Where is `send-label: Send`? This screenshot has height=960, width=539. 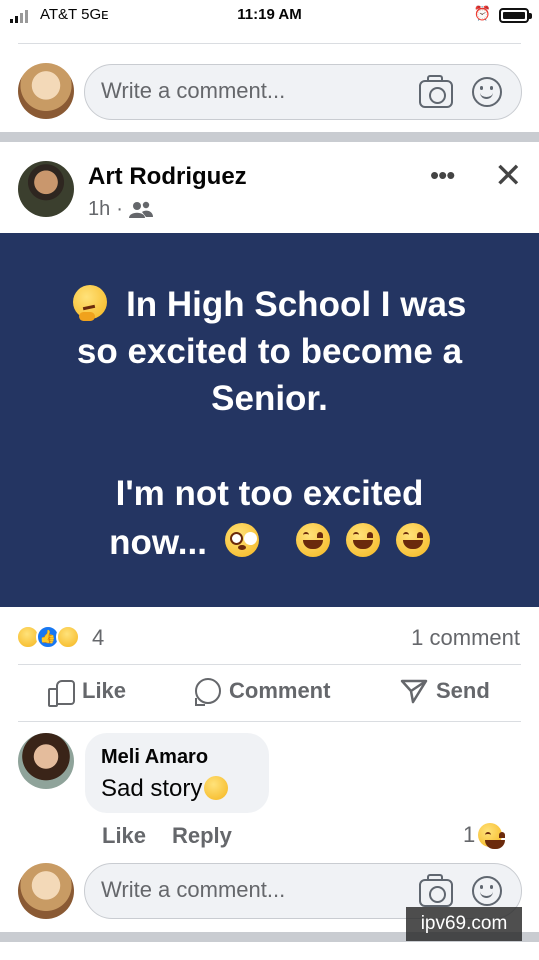 send-label: Send is located at coordinates (463, 690).